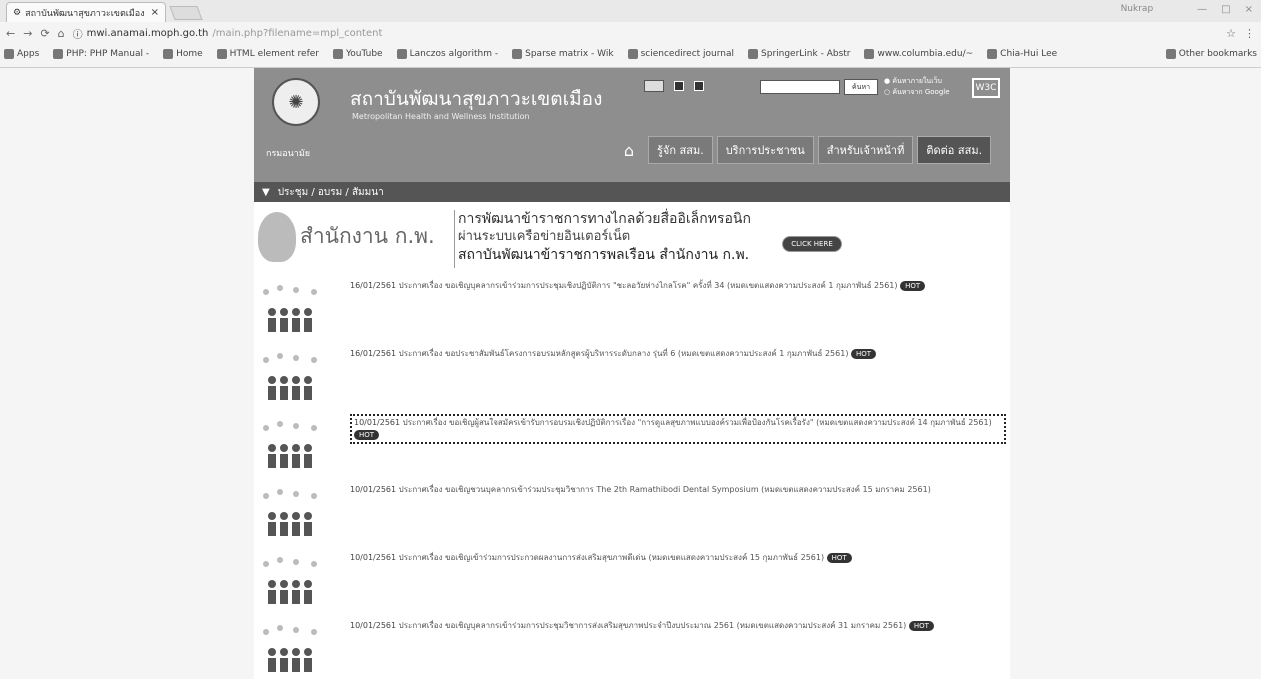  Describe the element at coordinates (10, 33) in the screenshot. I see `back-icon: ←` at that location.